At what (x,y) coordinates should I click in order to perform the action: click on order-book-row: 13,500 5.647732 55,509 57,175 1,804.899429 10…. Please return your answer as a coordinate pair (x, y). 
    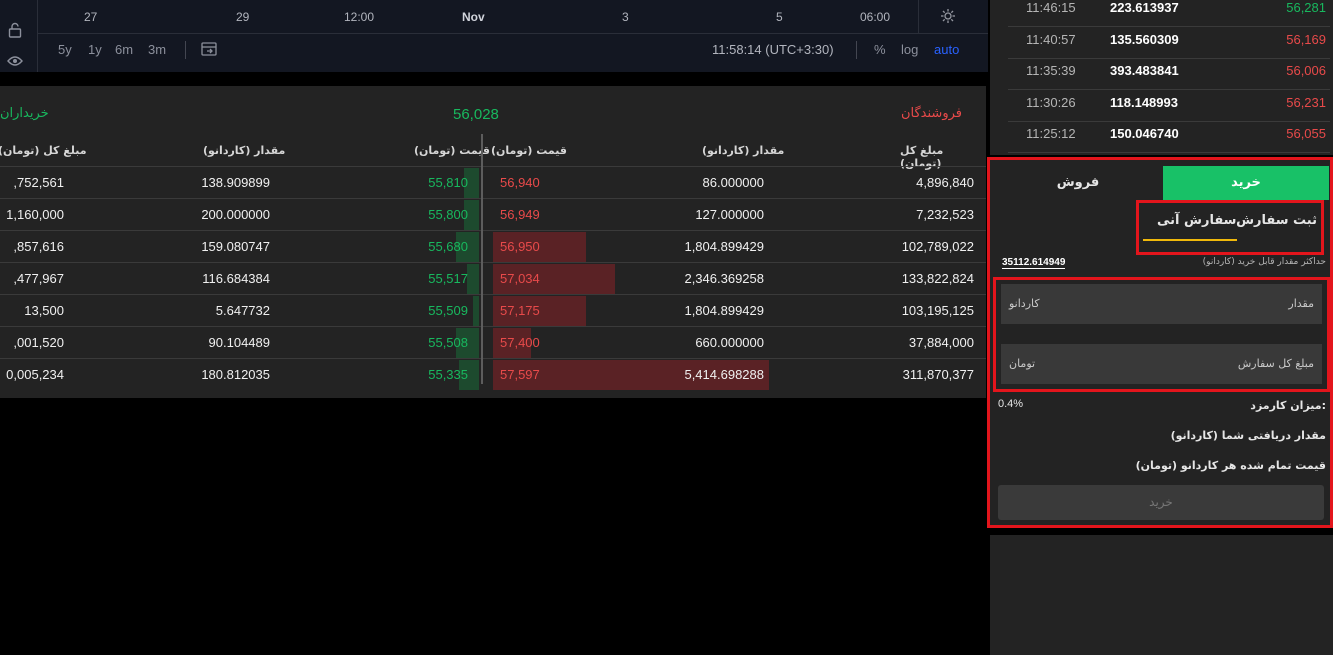
    Looking at the image, I should click on (493, 310).